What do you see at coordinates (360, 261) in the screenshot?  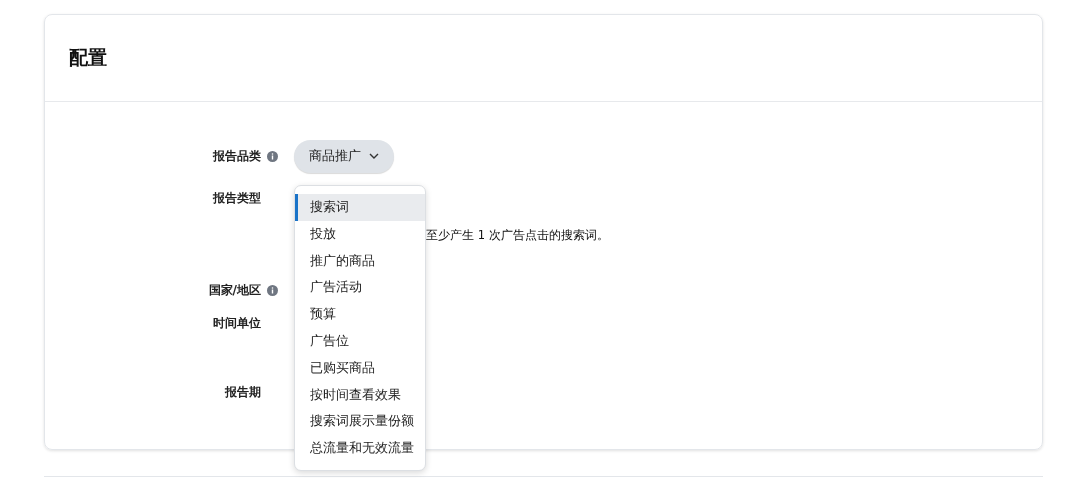 I see `menu-item: 推广的商品` at bounding box center [360, 261].